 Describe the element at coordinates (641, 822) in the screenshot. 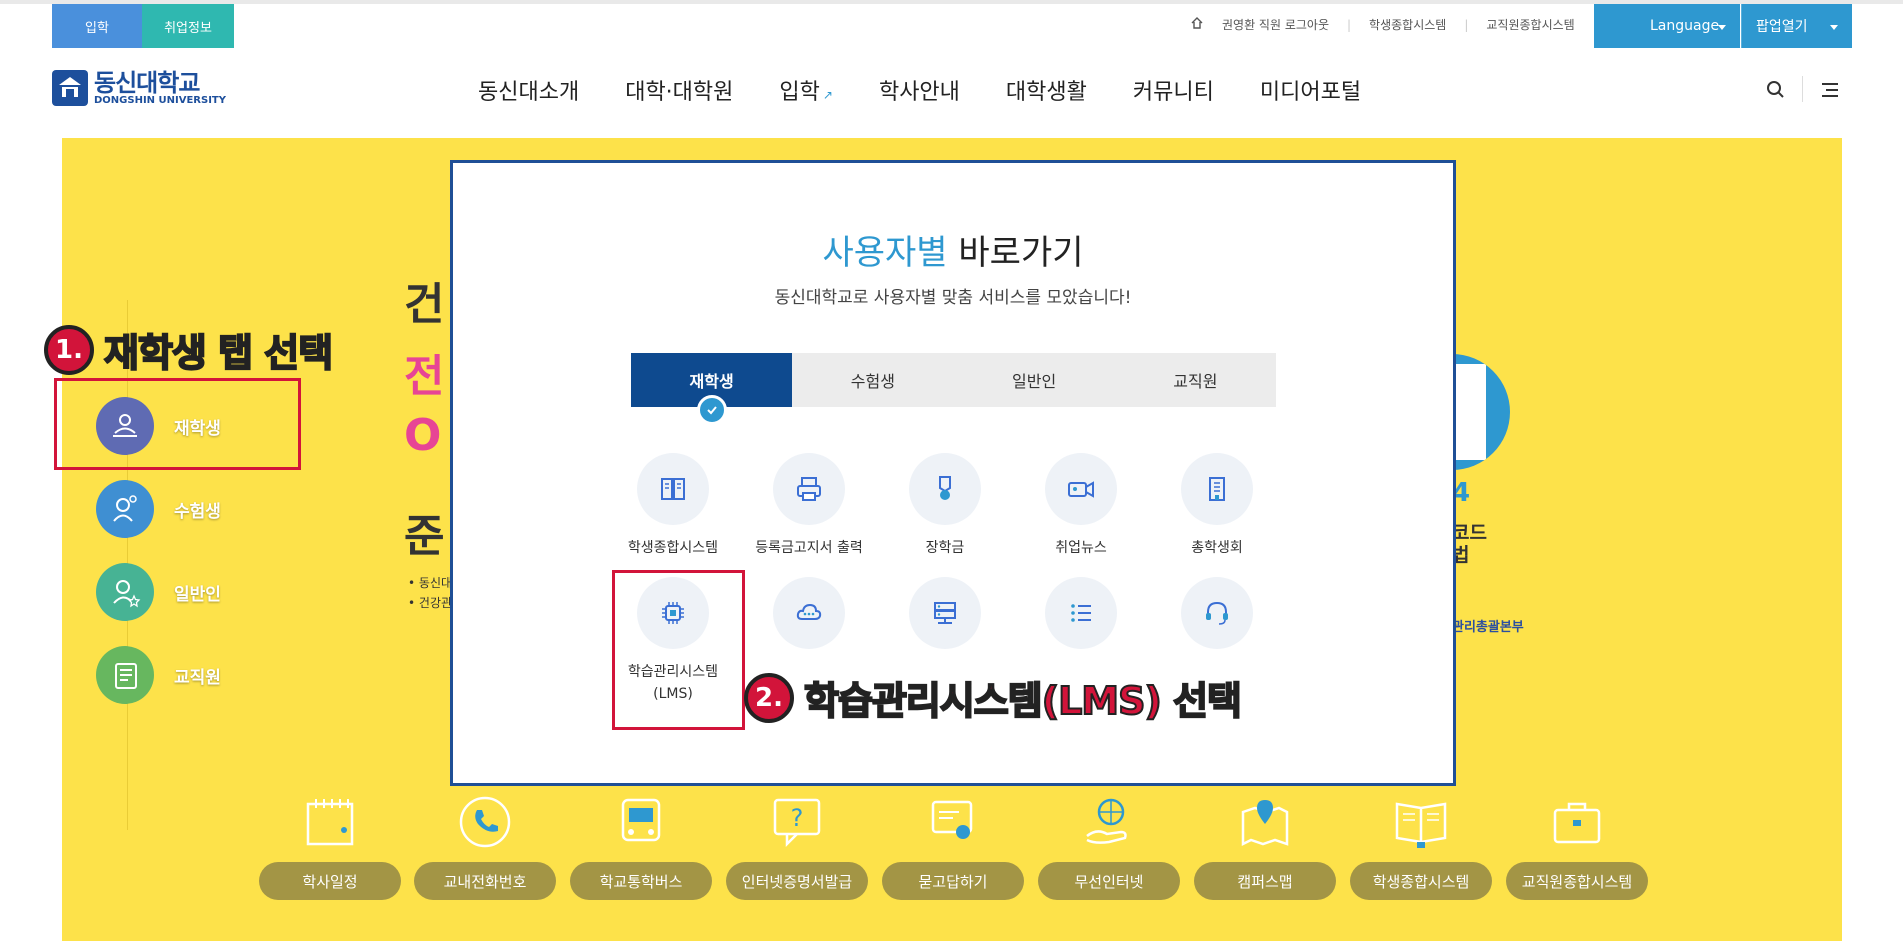

I see `bus-icon` at that location.